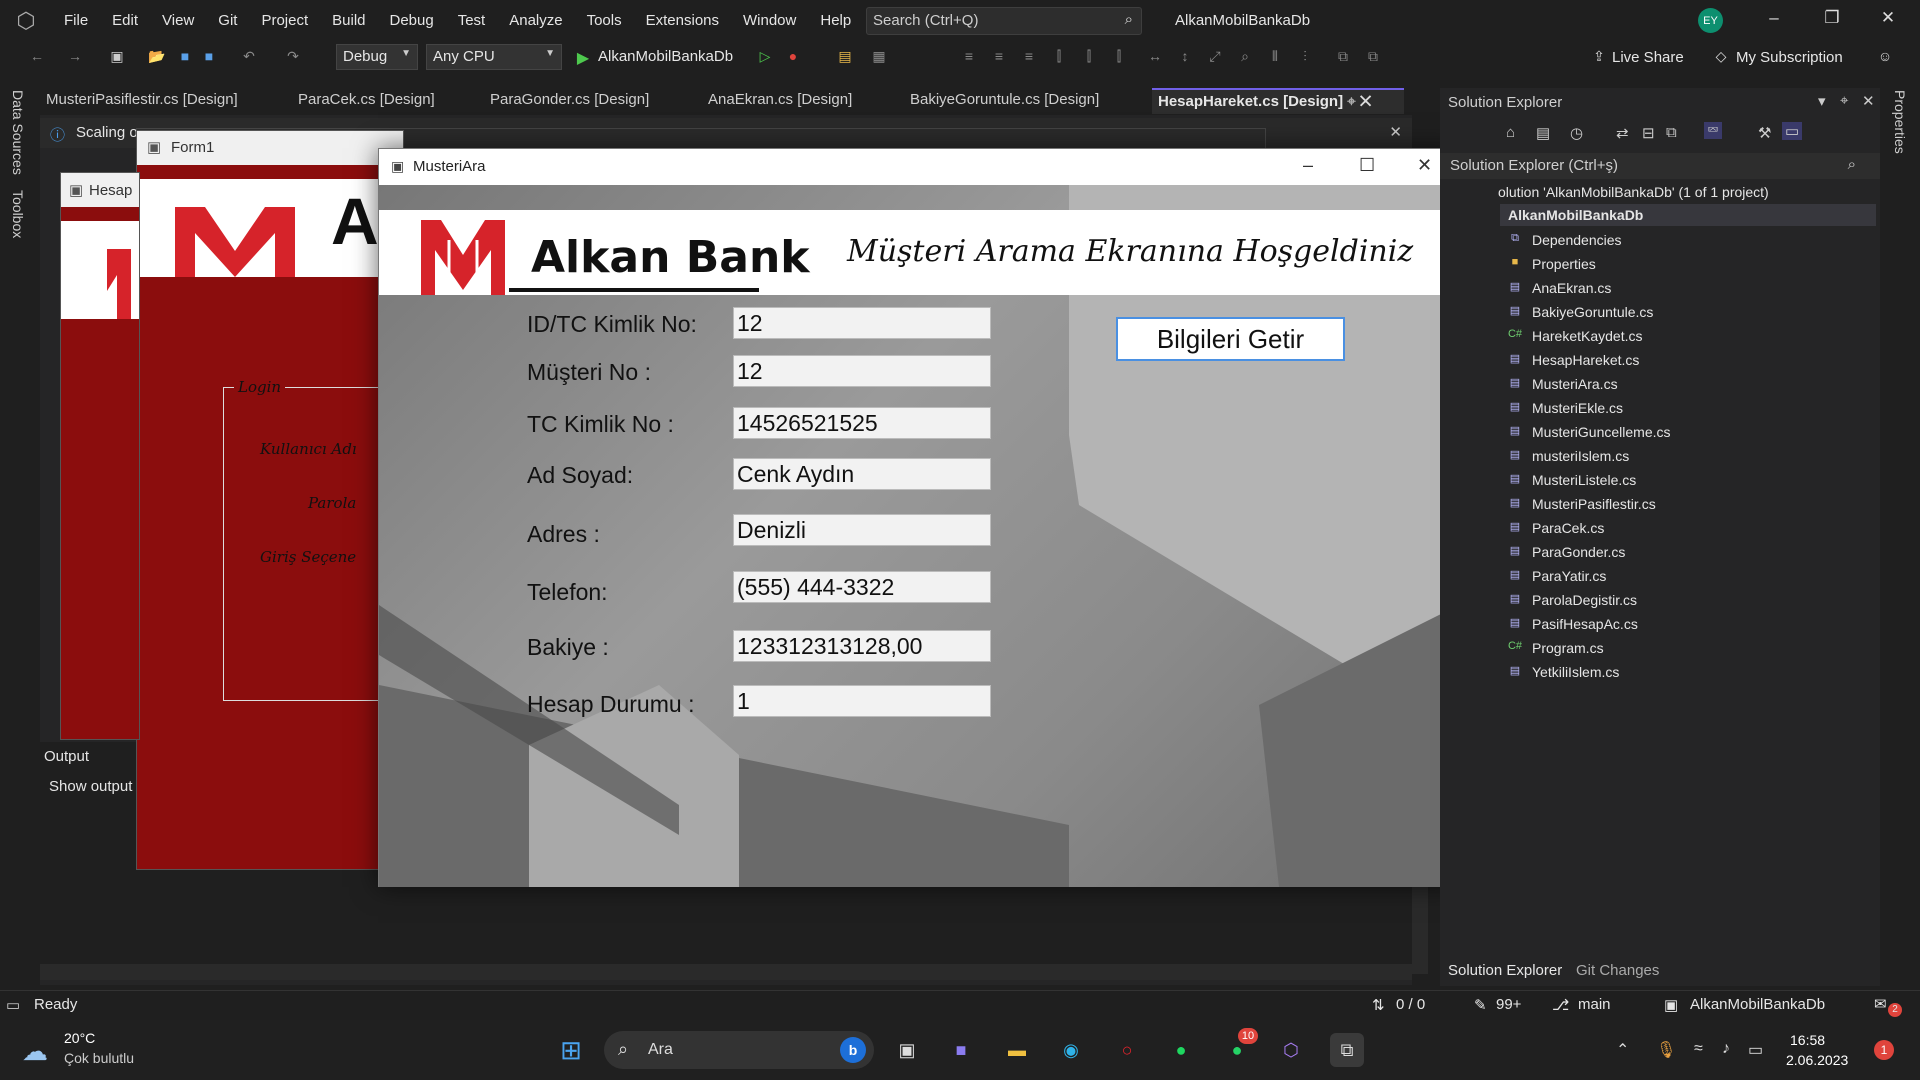 This screenshot has width=1920, height=1080. I want to click on platform-dropdown: Any CPU ▼, so click(494, 57).